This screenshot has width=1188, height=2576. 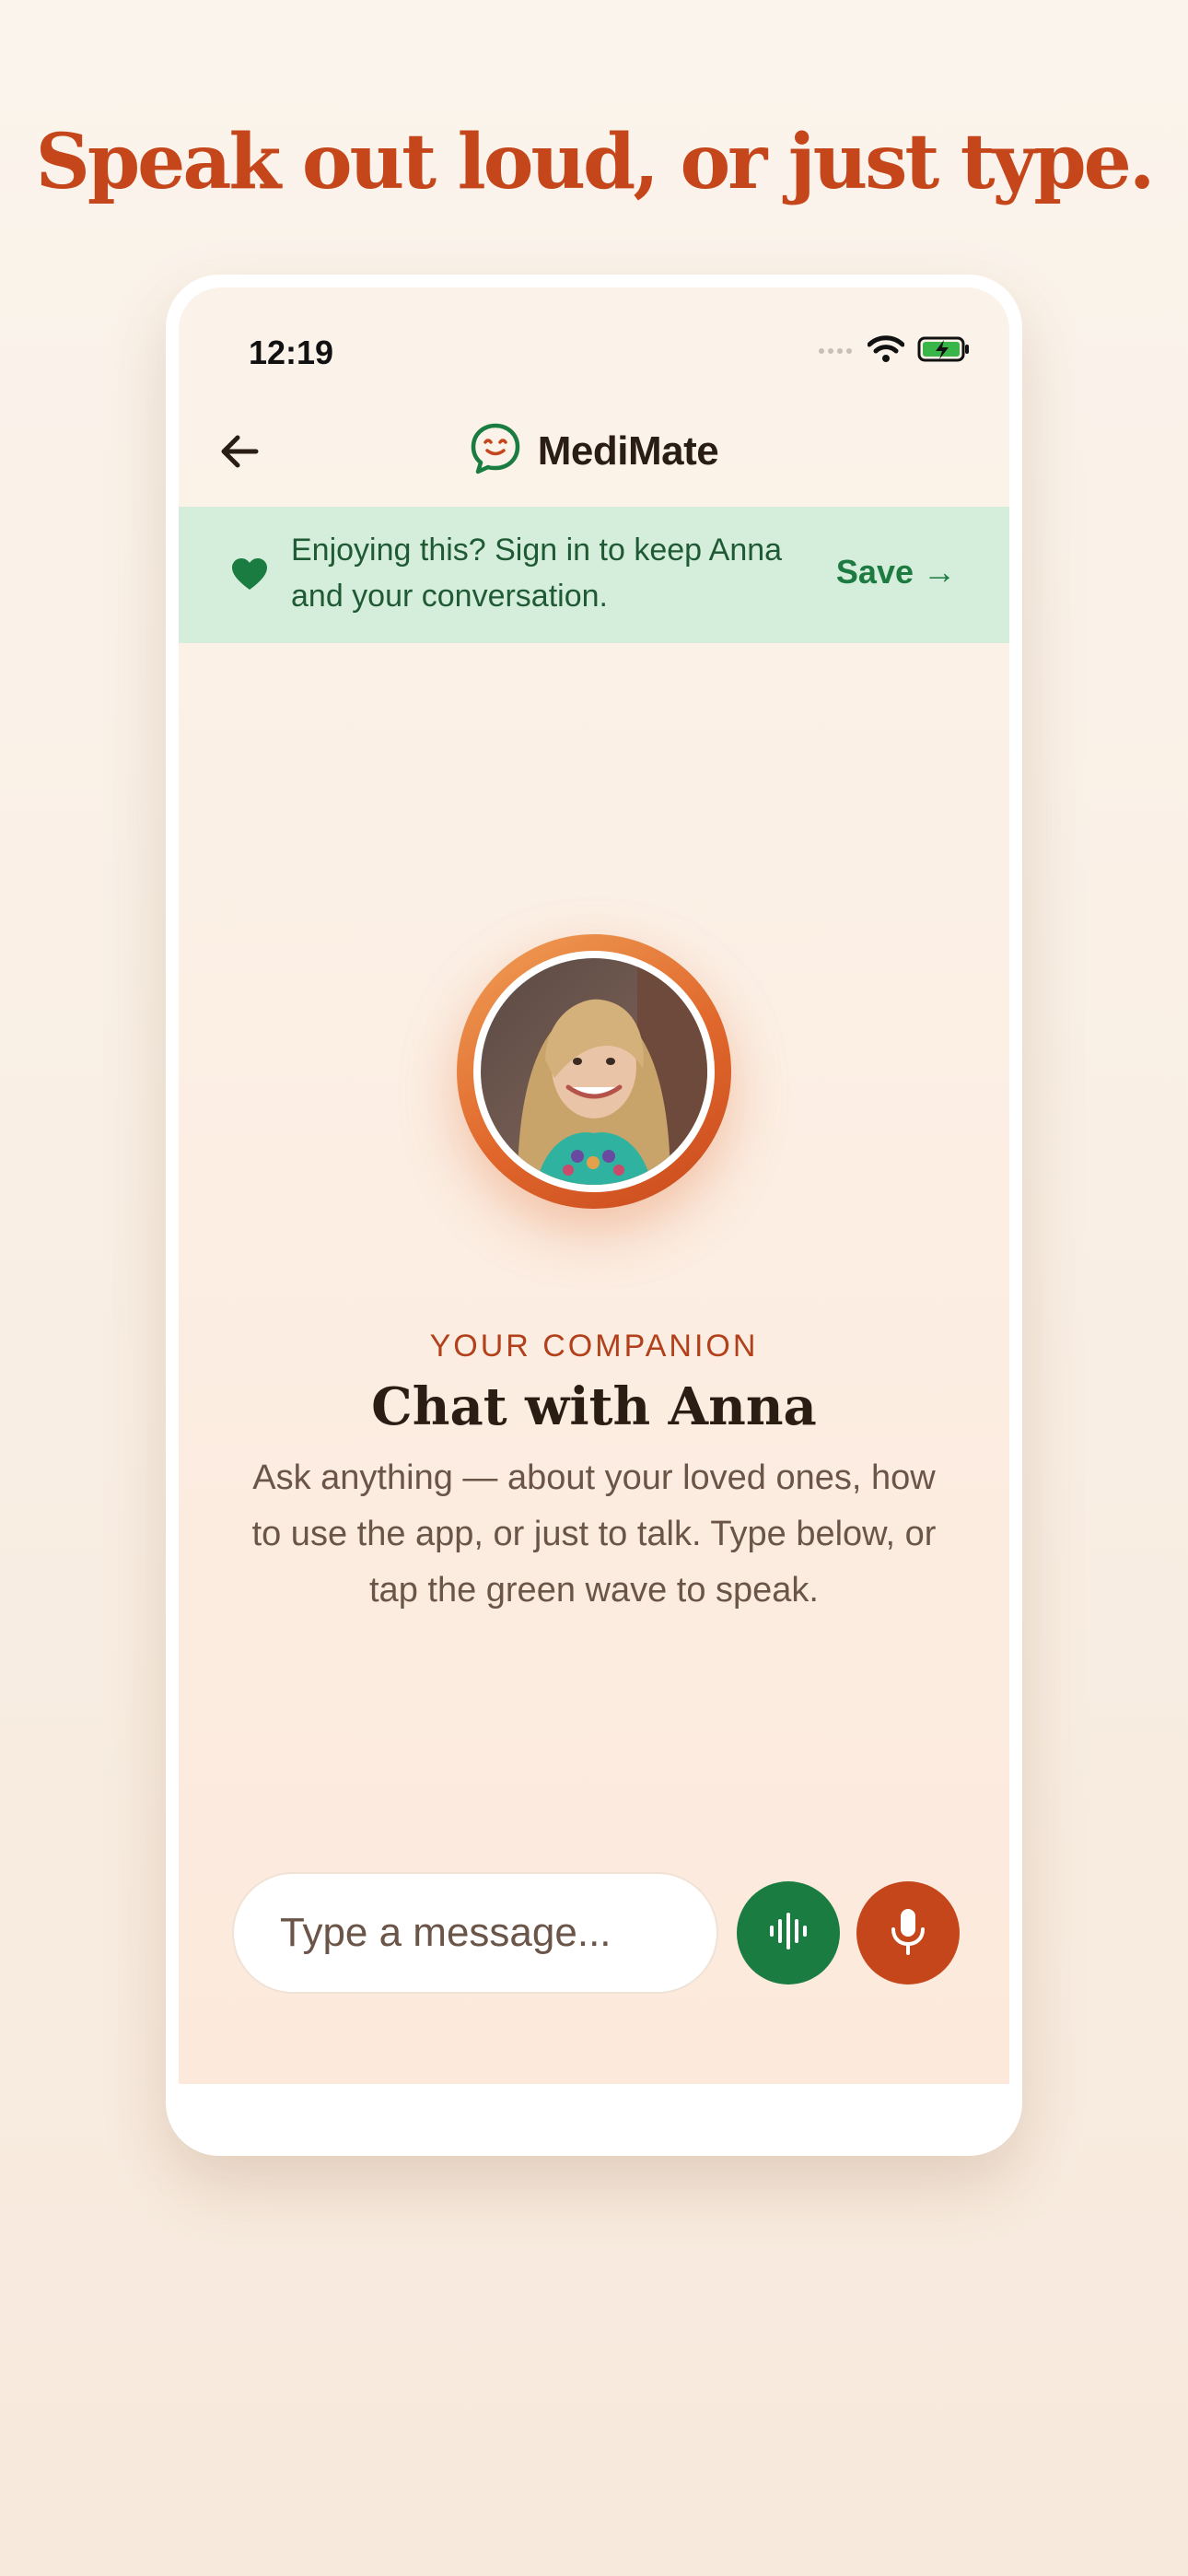 I want to click on marketing-headline: Speak out loud, or just type., so click(x=595, y=162).